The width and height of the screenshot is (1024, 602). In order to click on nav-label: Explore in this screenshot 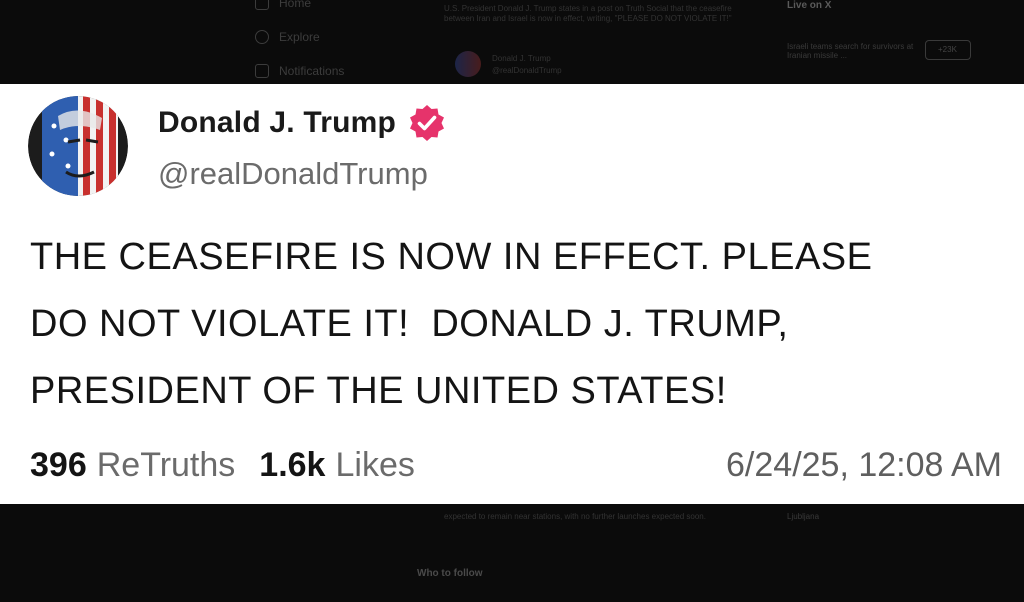, I will do `click(299, 37)`.